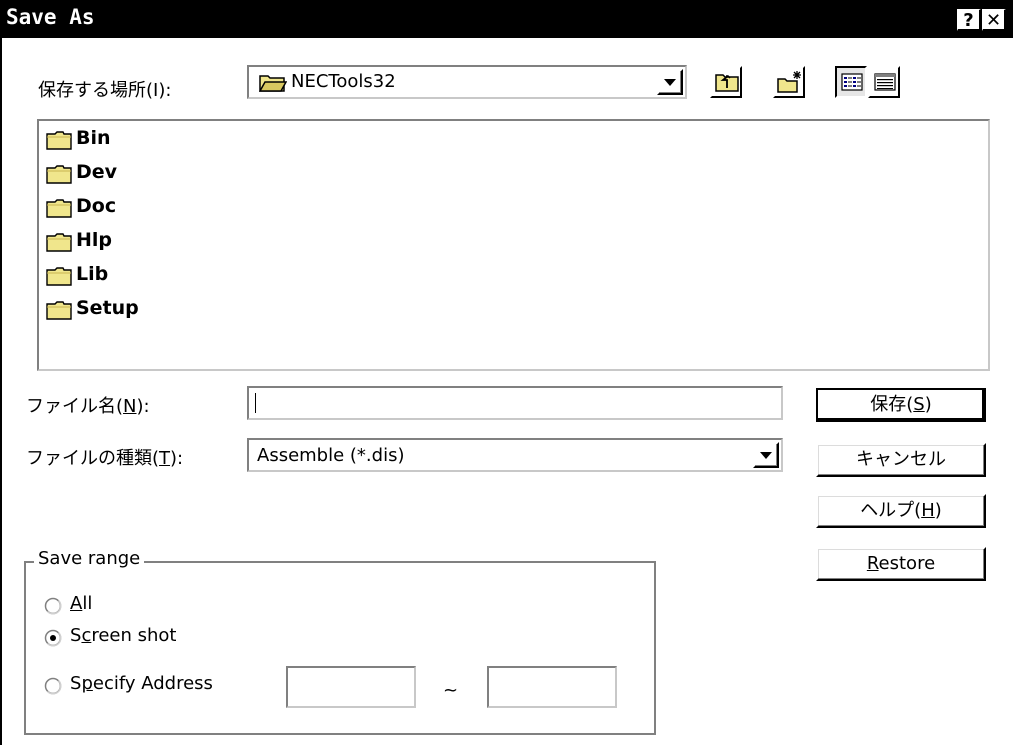  I want to click on list-view-icon, so click(852, 82).